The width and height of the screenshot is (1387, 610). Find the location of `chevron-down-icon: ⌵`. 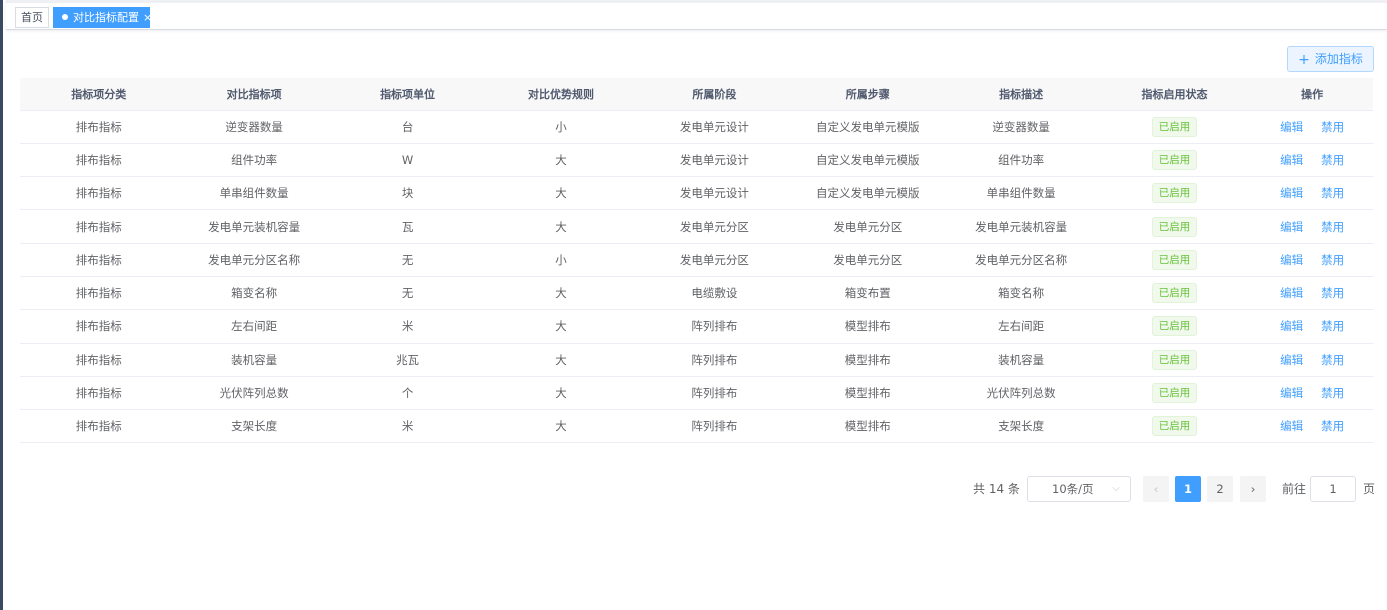

chevron-down-icon: ⌵ is located at coordinates (1116, 488).